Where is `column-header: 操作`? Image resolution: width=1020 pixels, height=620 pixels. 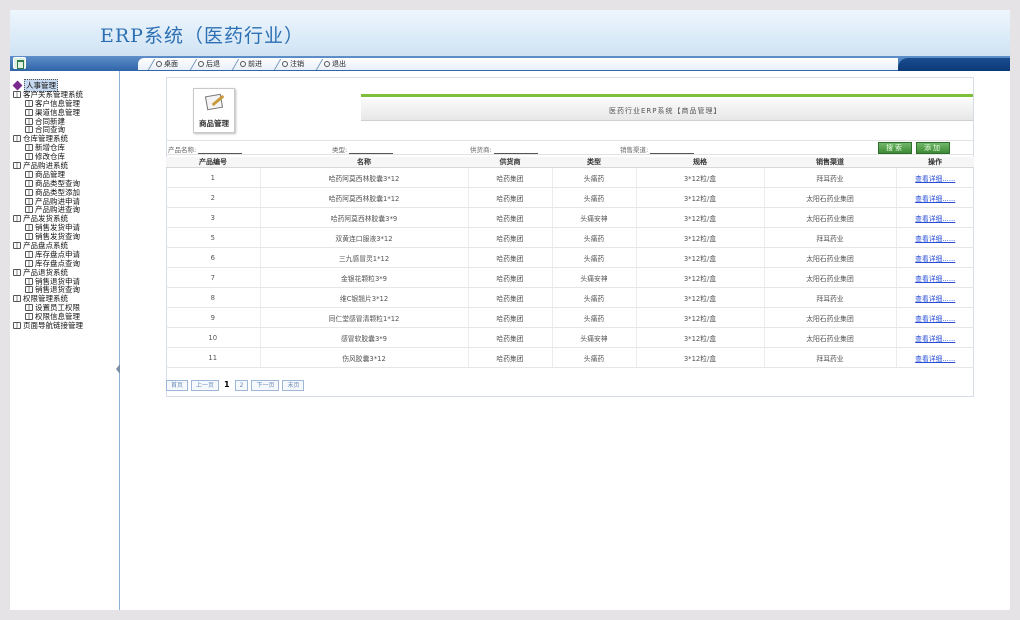 column-header: 操作 is located at coordinates (935, 162).